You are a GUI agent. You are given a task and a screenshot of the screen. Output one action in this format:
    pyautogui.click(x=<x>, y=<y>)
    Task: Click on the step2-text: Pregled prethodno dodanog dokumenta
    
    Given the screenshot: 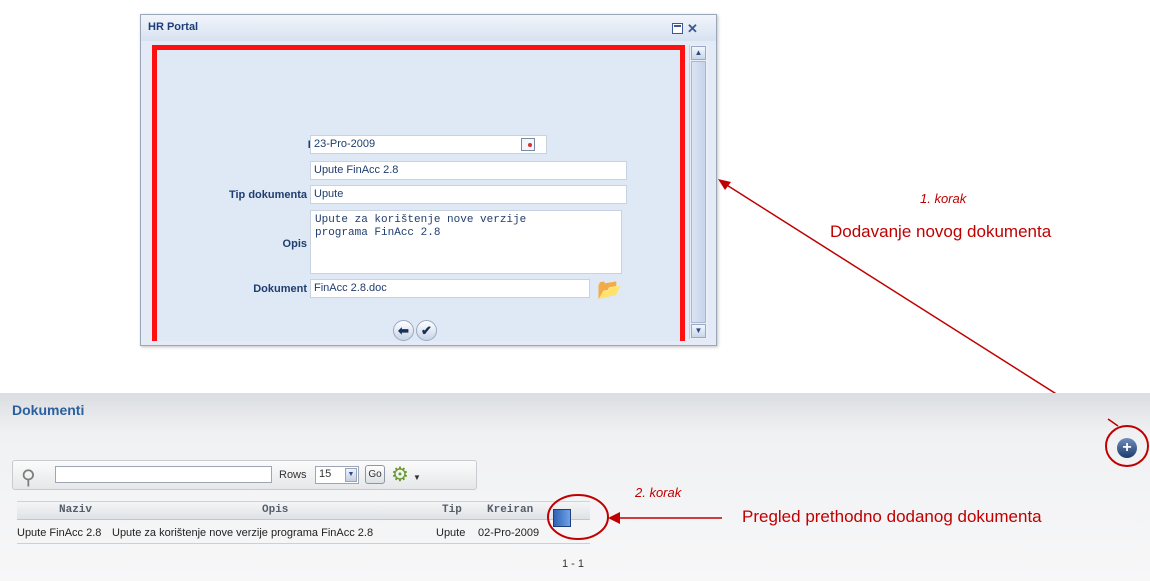 What is the action you would take?
    pyautogui.click(x=892, y=516)
    